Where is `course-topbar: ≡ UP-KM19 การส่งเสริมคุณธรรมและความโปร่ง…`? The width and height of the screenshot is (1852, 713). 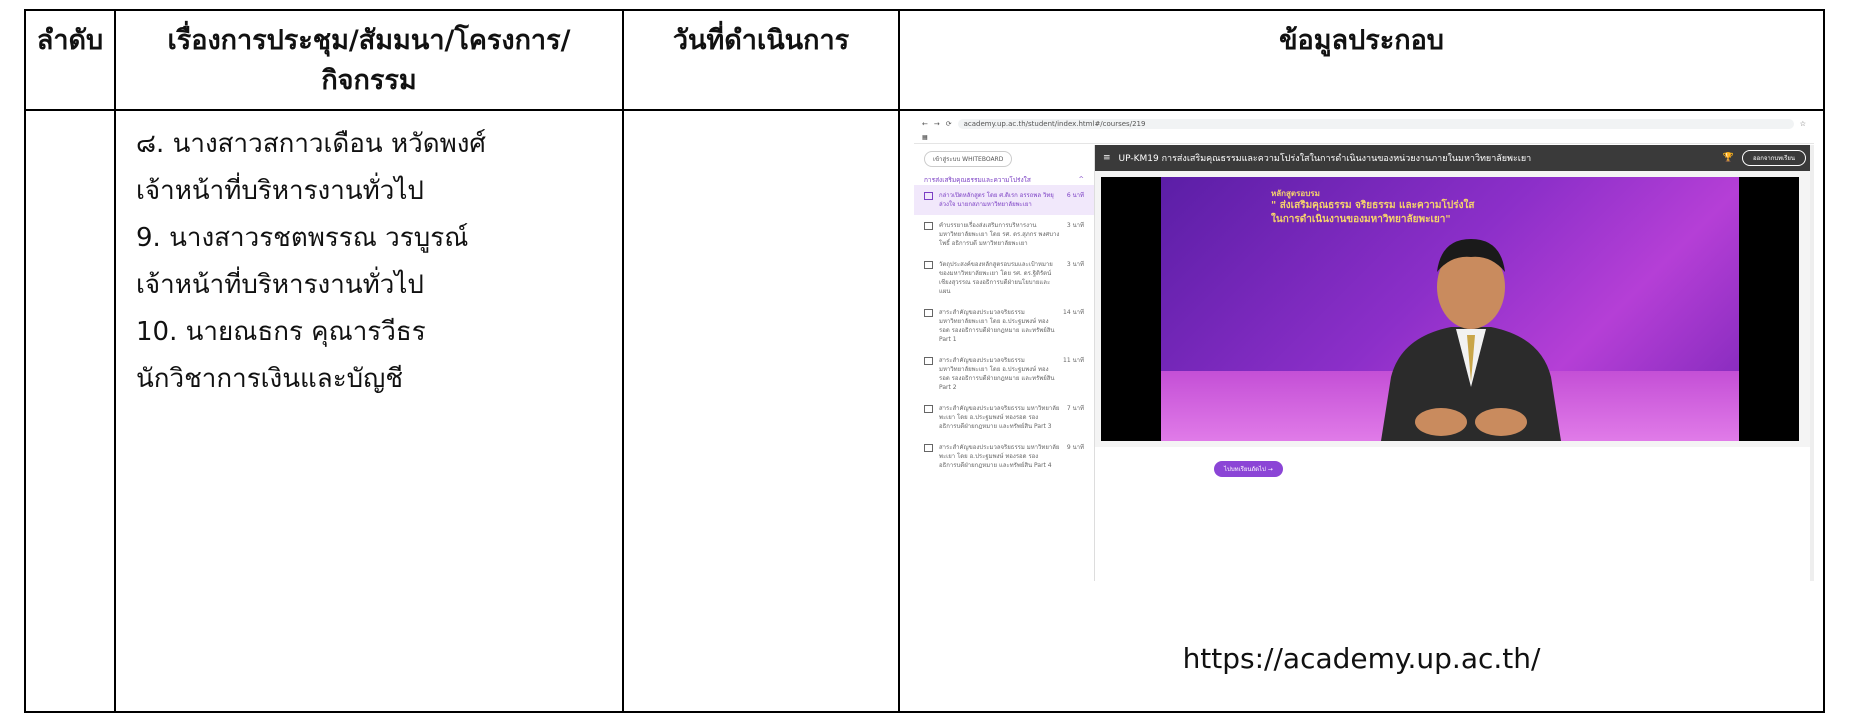
course-topbar: ≡ UP-KM19 การส่งเสริมคุณธรรมและความโปร่ง… is located at coordinates (1454, 158).